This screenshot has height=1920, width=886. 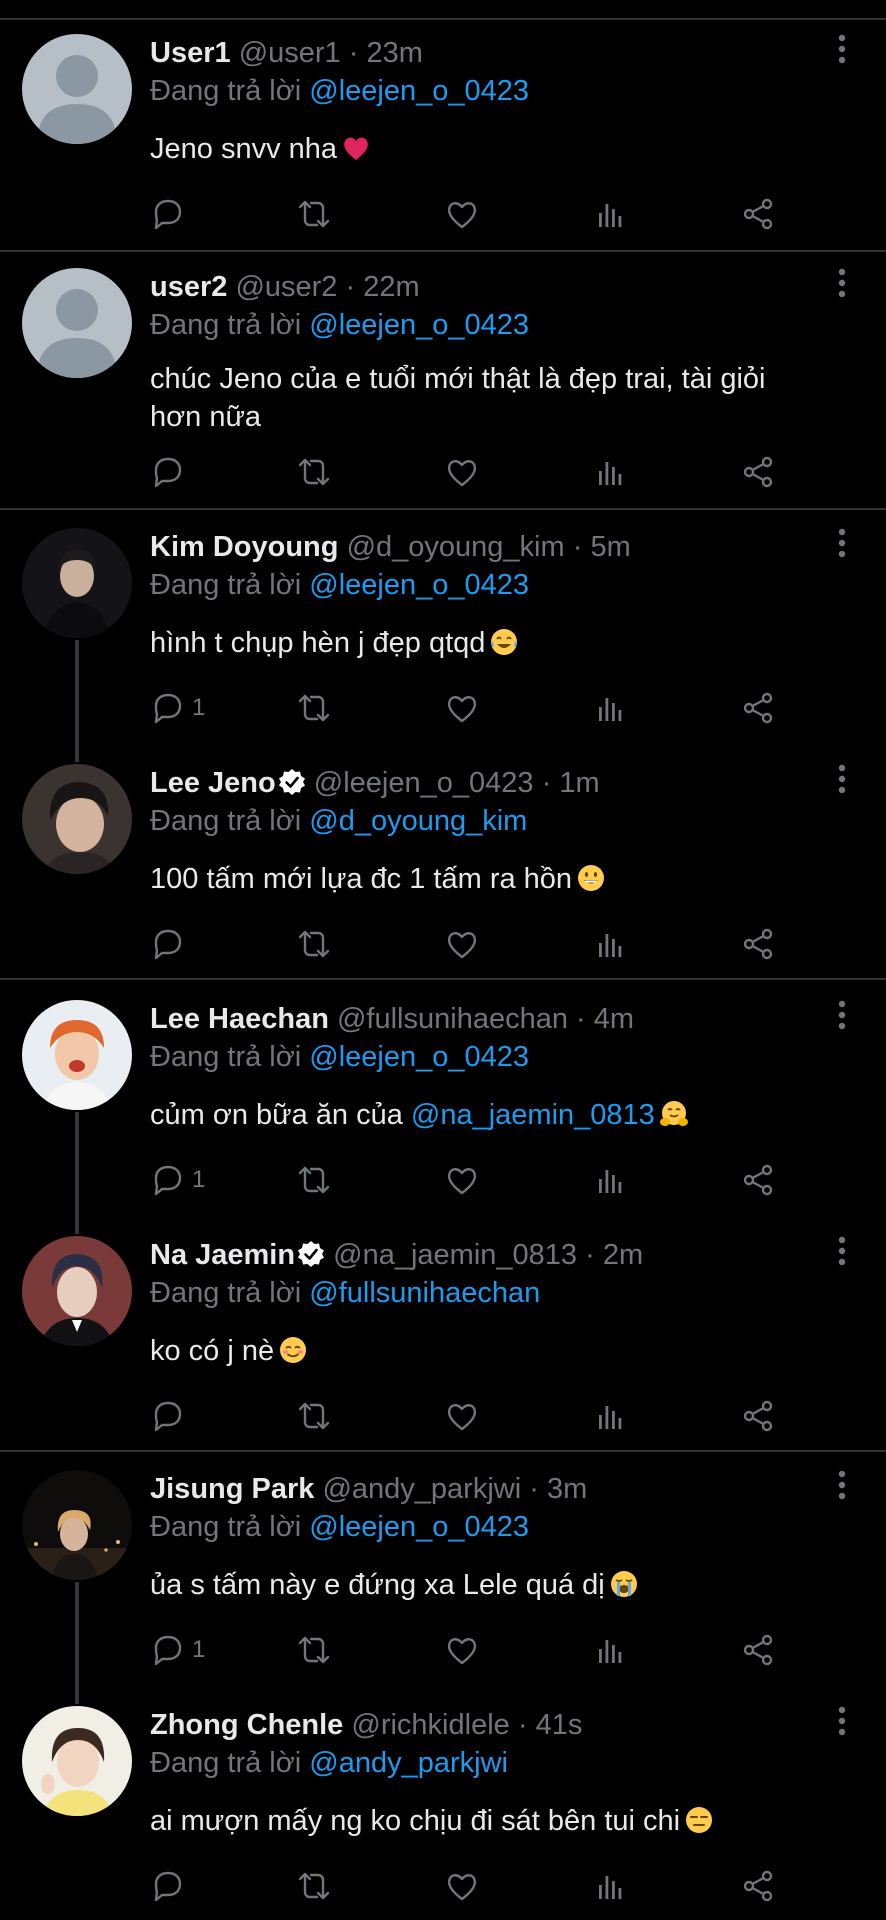 I want to click on timestamp: 2m, so click(x=623, y=1255).